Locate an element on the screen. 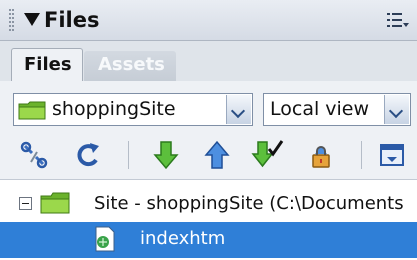  tab-assets: Assets is located at coordinates (130, 66).